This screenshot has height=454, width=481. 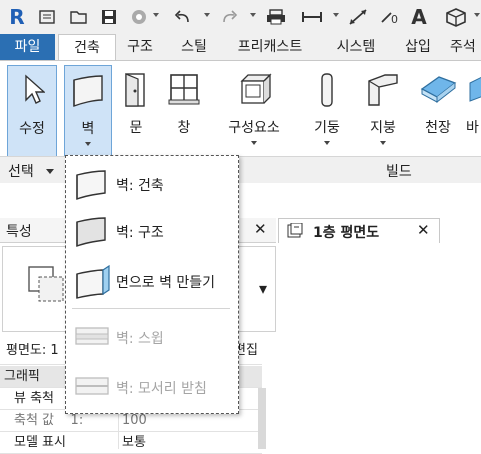 I want to click on home-icon, so click(x=47, y=17).